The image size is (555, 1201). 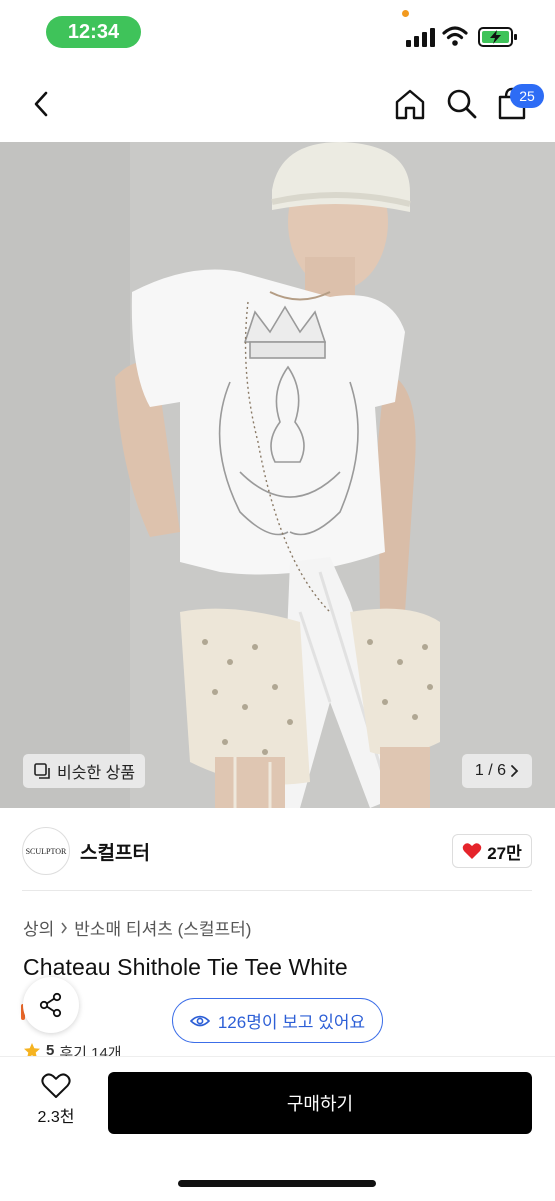 What do you see at coordinates (162, 927) in the screenshot?
I see `breadcrumb-subcategory: 반소매 티셔츠 (스컬프터)` at bounding box center [162, 927].